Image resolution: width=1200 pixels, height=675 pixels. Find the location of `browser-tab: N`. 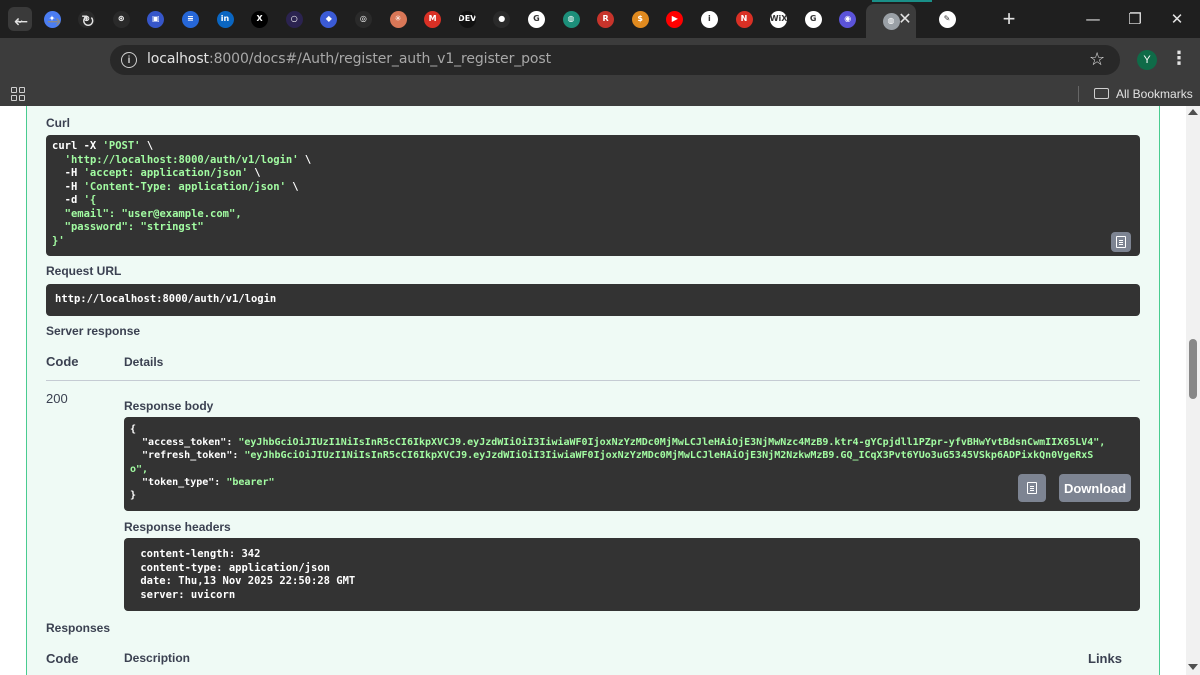

browser-tab: N is located at coordinates (744, 19).